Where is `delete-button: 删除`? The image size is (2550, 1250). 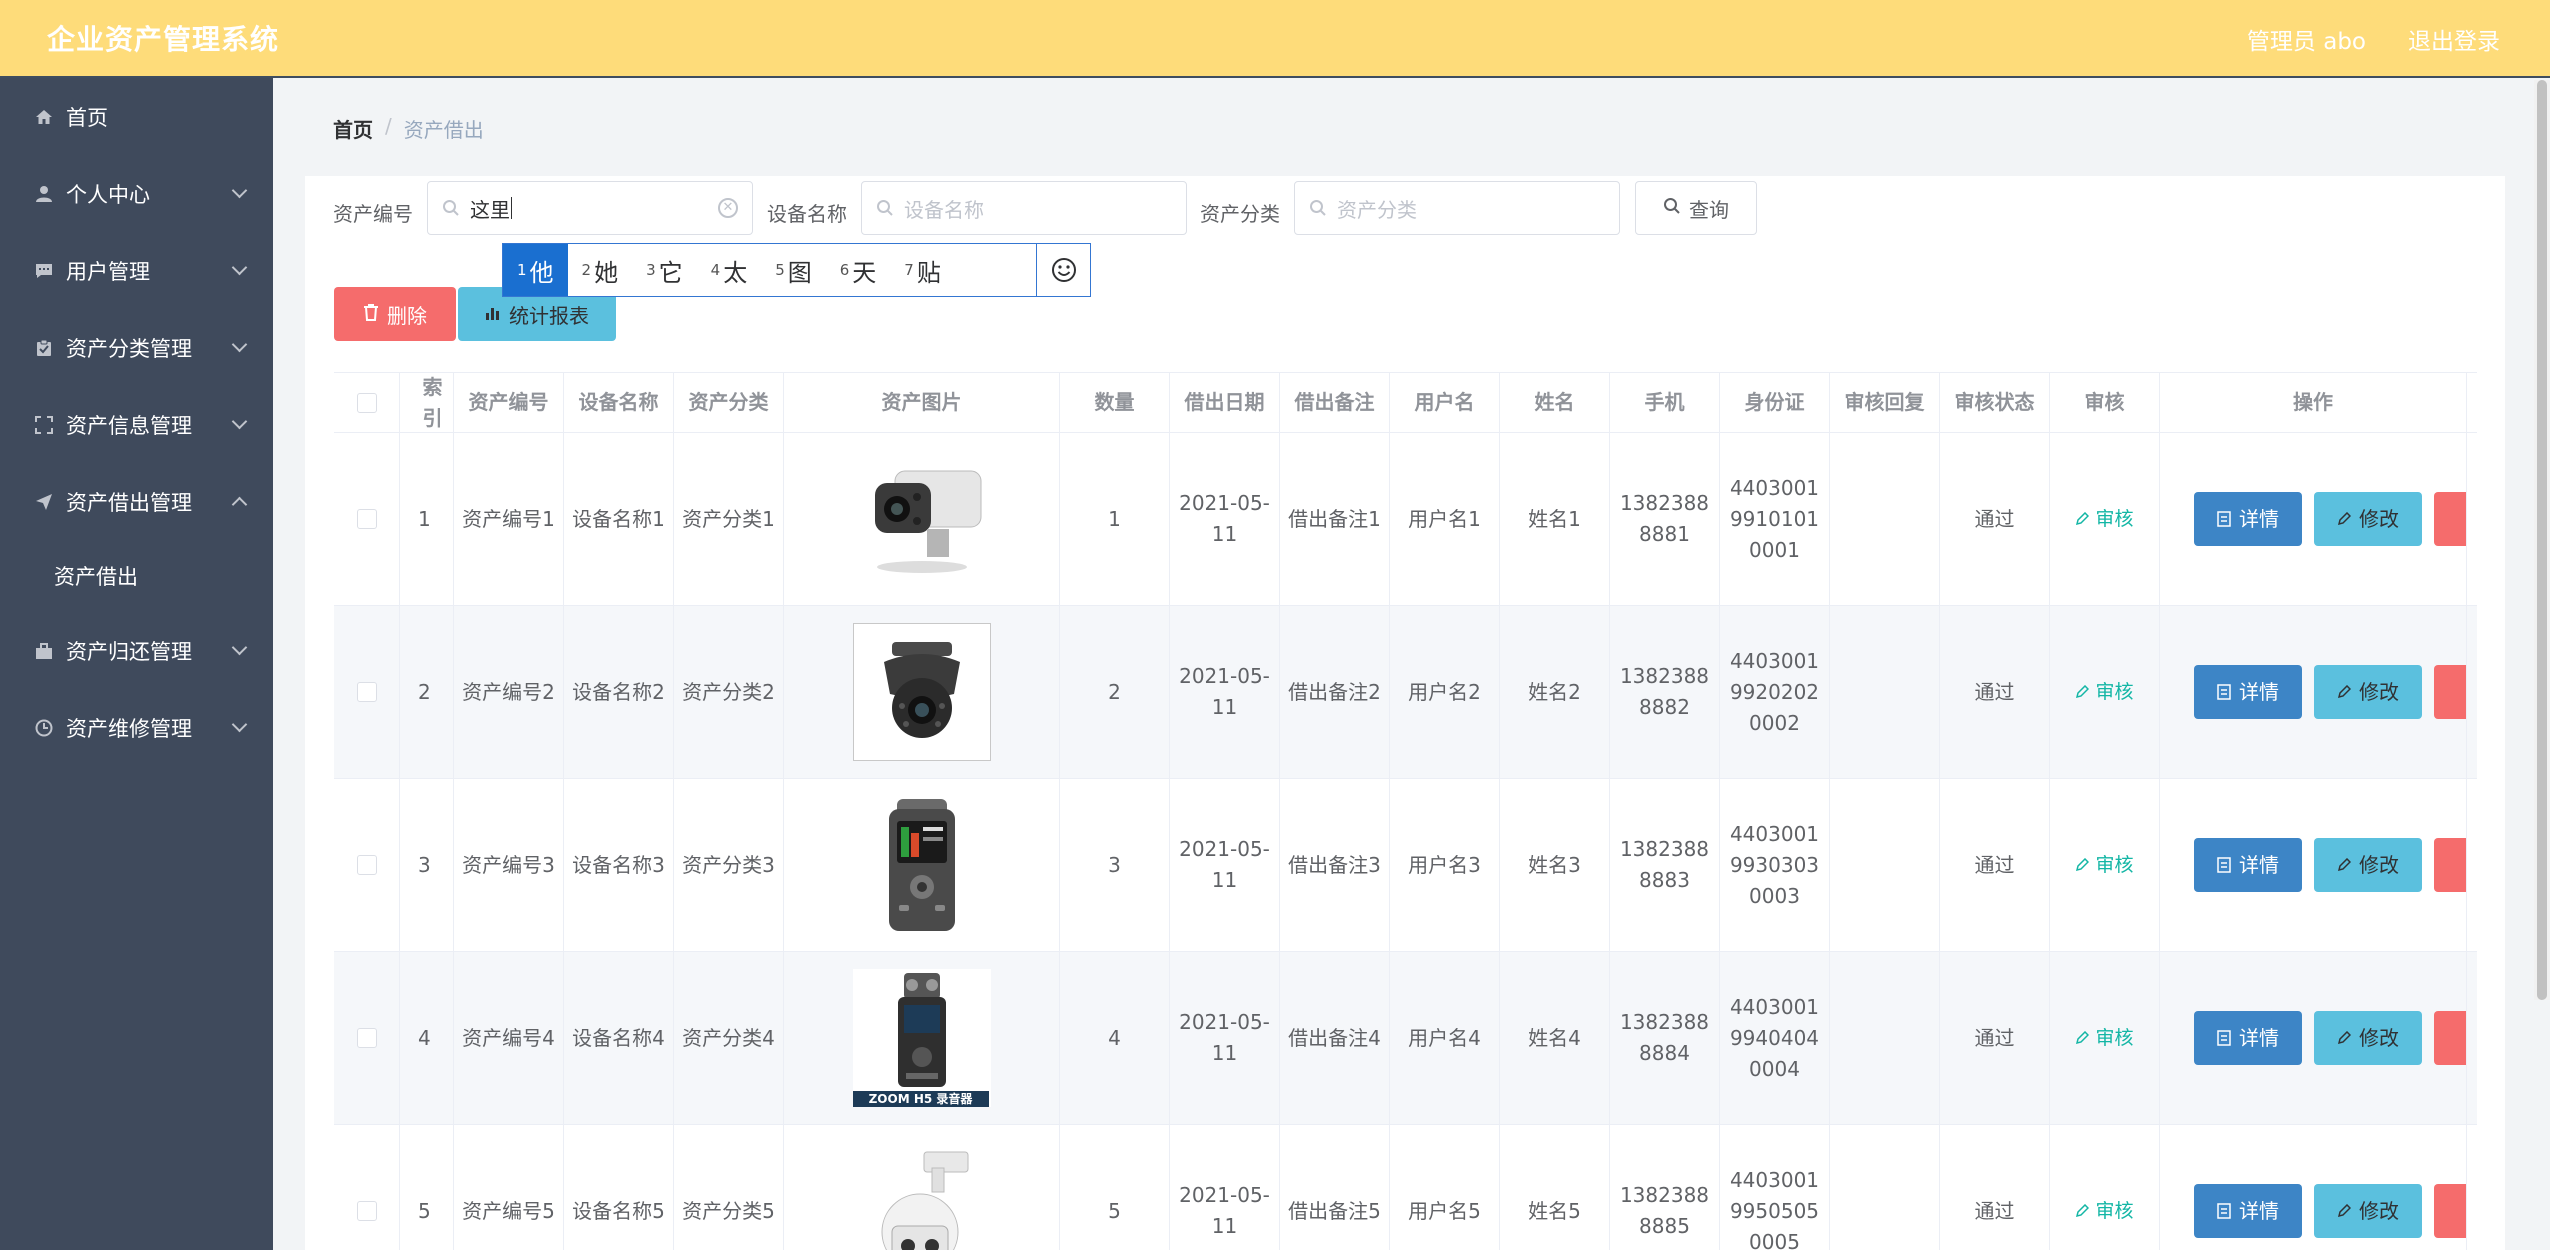 delete-button: 删除 is located at coordinates (395, 314).